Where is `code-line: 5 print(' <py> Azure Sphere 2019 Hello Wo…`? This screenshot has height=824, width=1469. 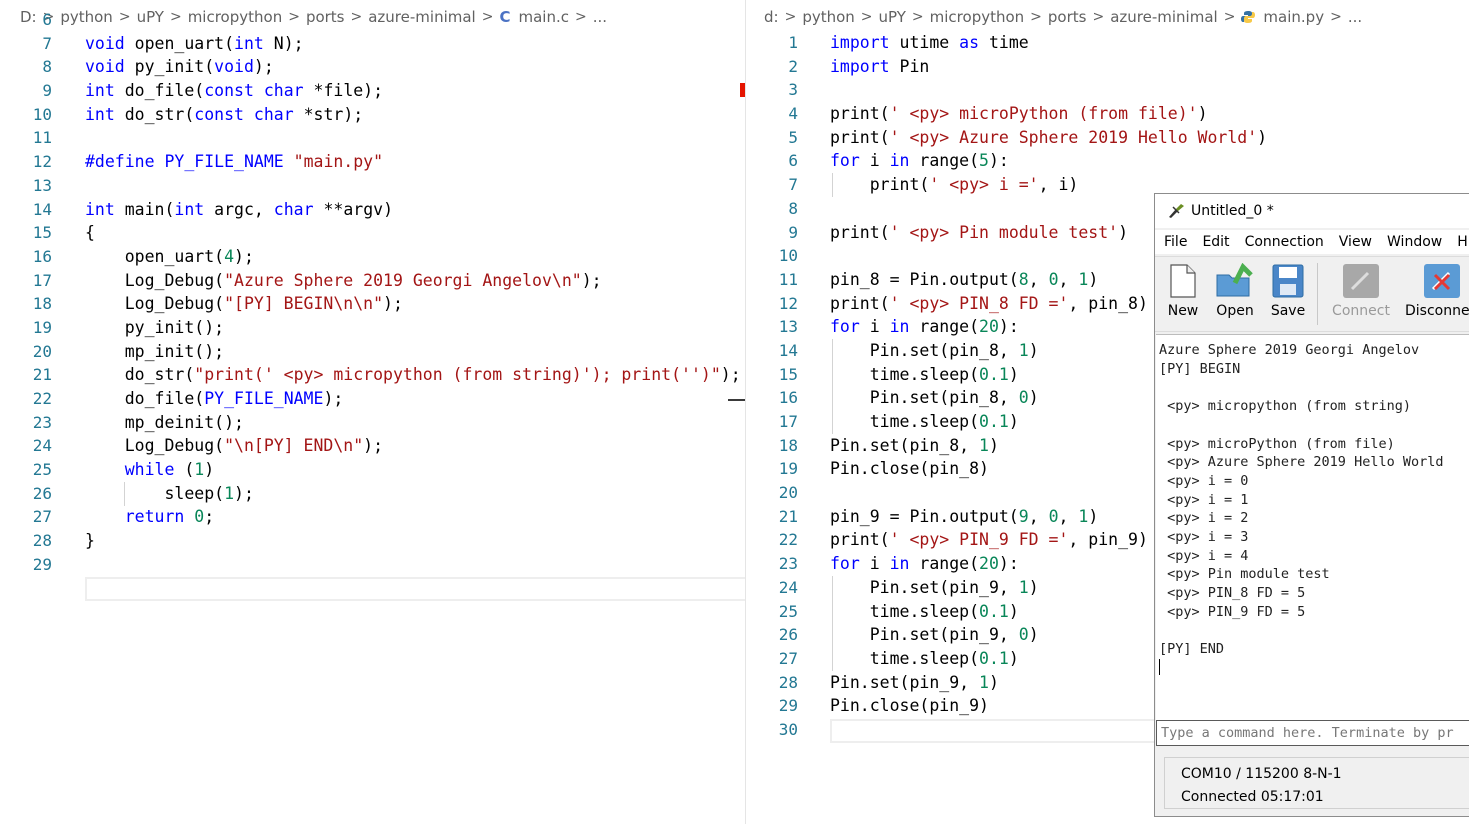
code-line: 5 print(' <py> Azure Sphere 2019 Hello Wo… is located at coordinates (1107, 138).